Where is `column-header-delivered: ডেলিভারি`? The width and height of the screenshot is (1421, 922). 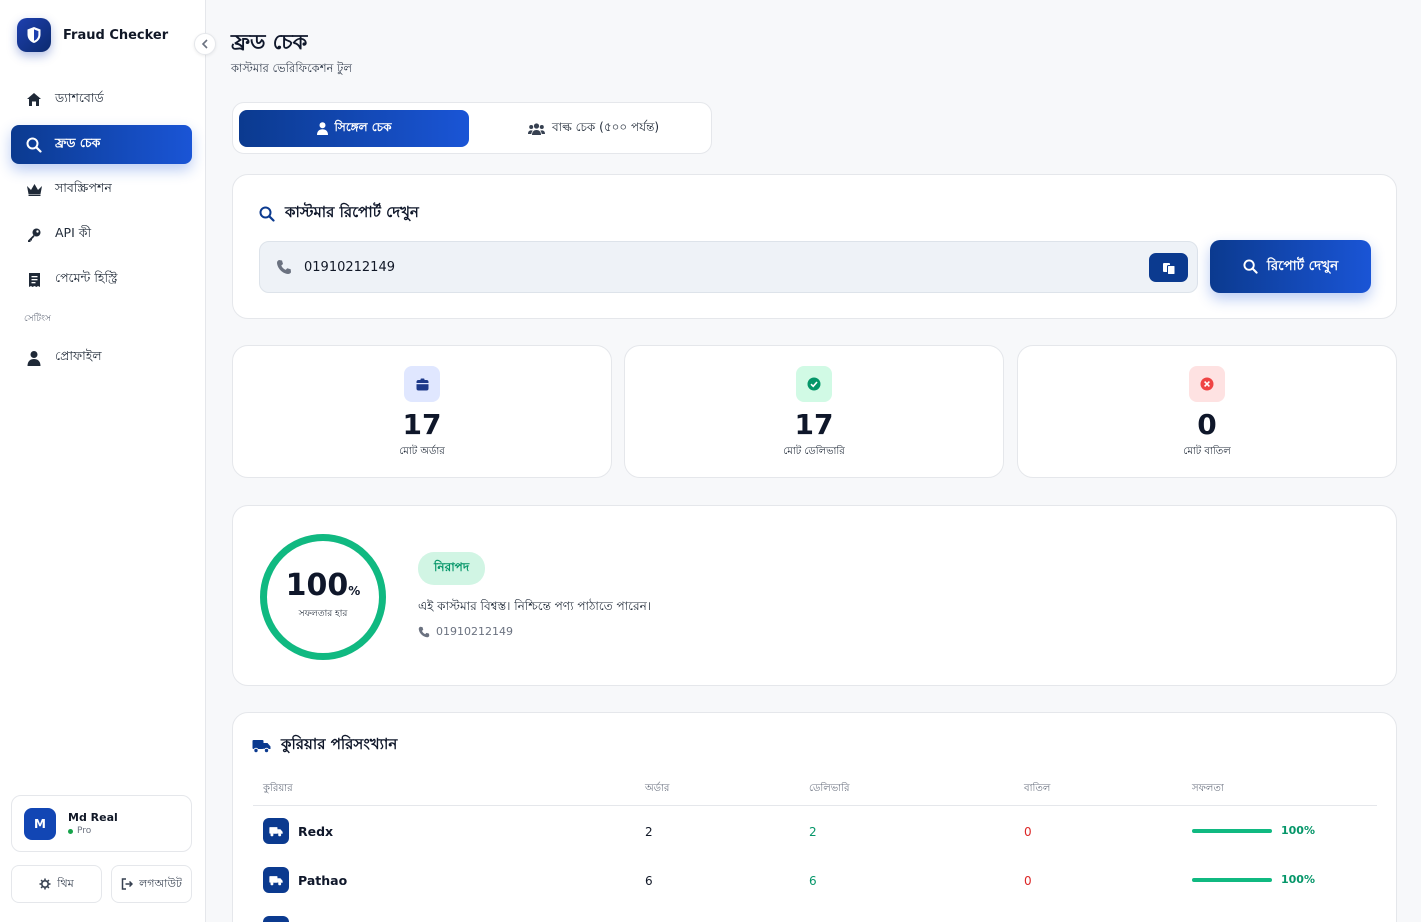 column-header-delivered: ডেলিভারি is located at coordinates (829, 788).